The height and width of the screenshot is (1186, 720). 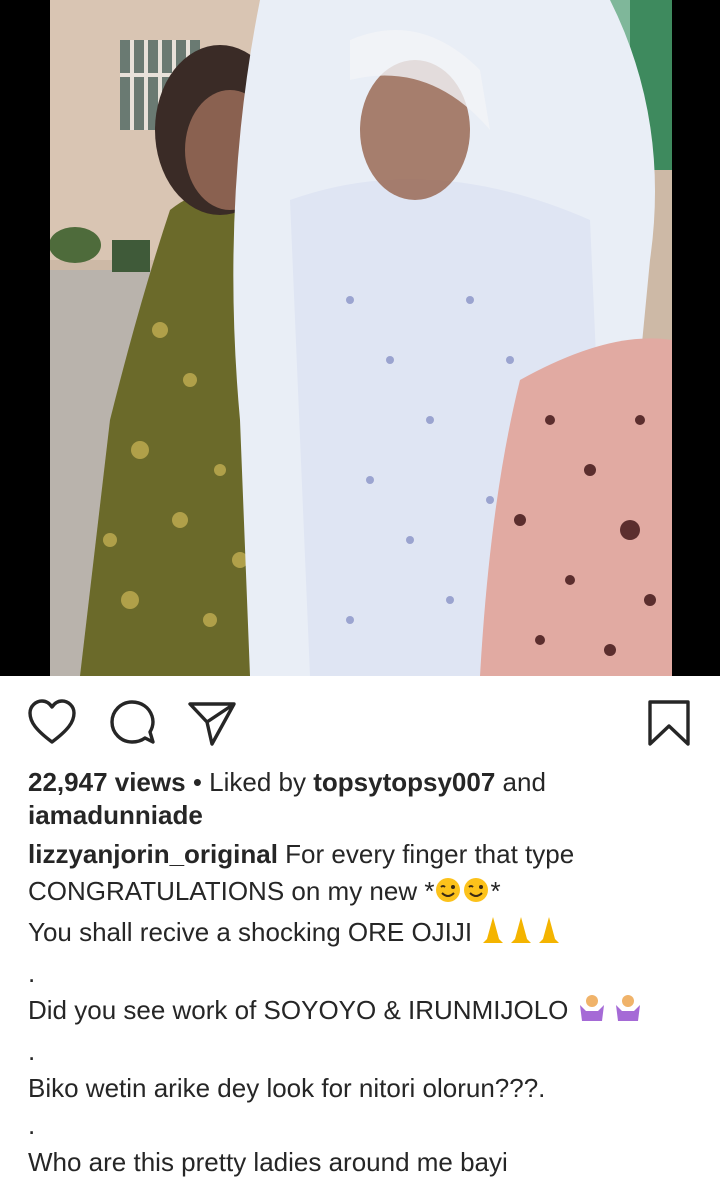 What do you see at coordinates (132, 722) in the screenshot?
I see `comment-icon` at bounding box center [132, 722].